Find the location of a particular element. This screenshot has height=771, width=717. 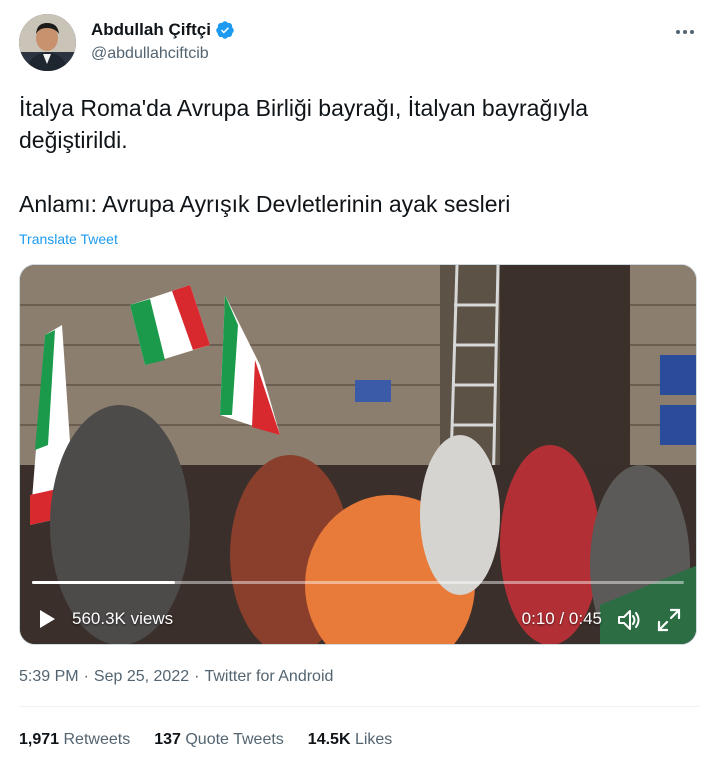

fullscreen-button is located at coordinates (669, 620).